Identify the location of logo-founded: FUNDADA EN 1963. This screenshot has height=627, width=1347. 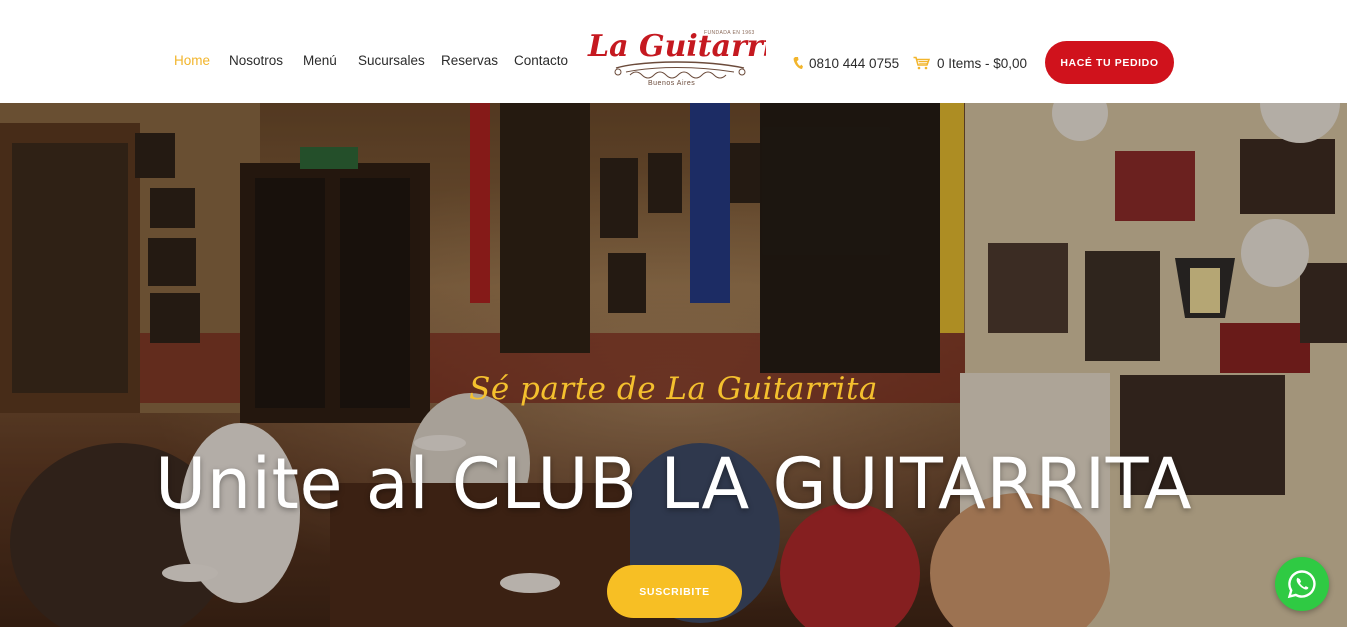
(729, 33).